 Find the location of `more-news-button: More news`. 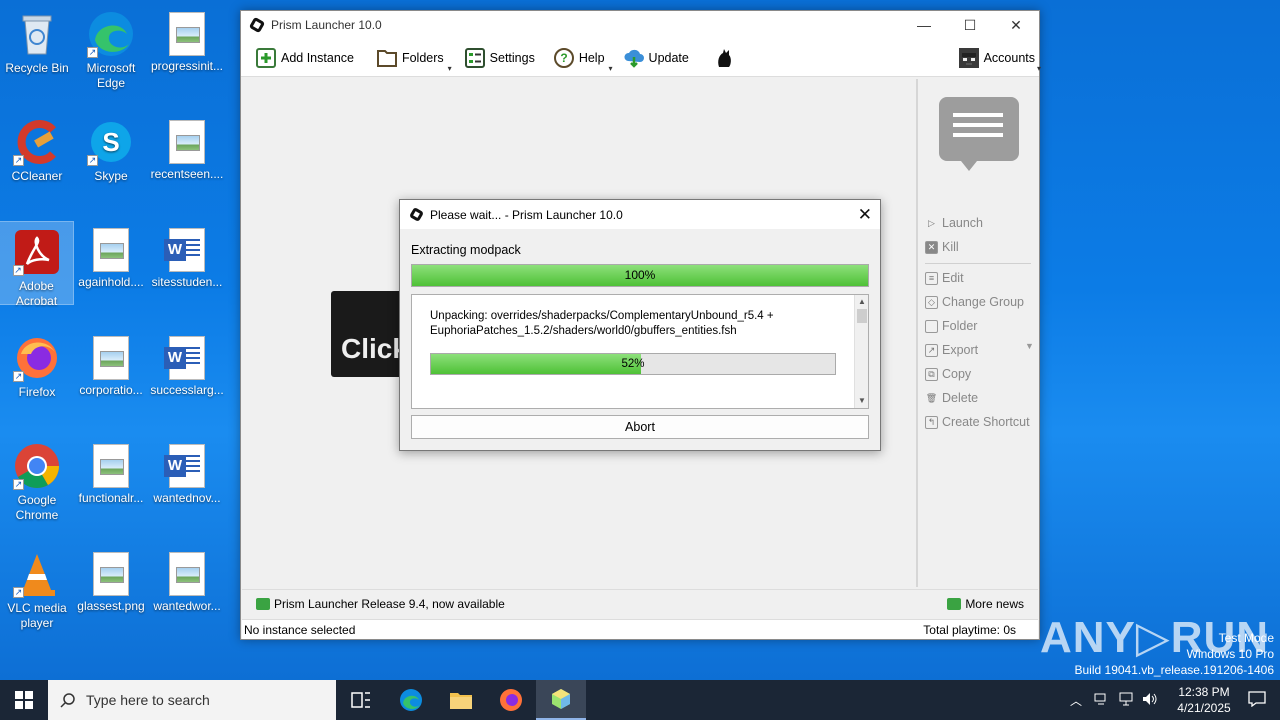

more-news-button: More news is located at coordinates (985, 604).